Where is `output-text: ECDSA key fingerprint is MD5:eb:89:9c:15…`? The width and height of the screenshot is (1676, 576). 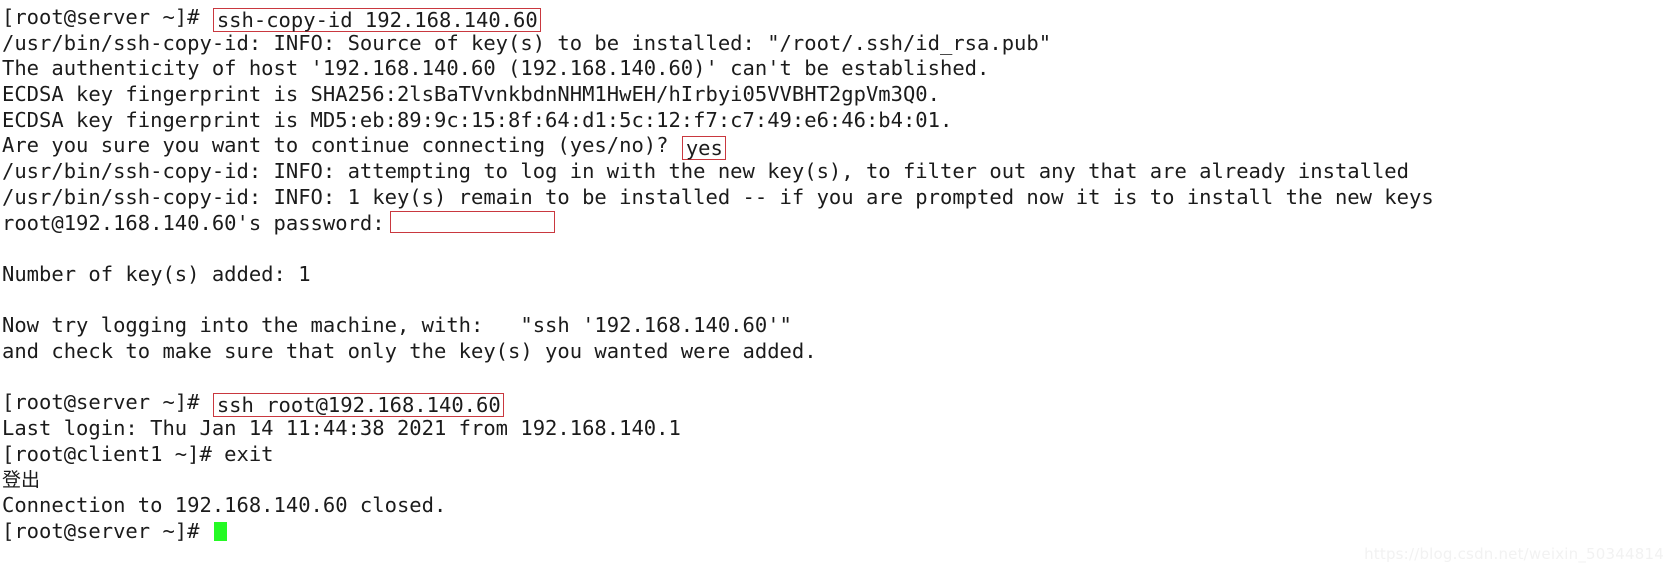
output-text: ECDSA key fingerprint is MD5:eb:89:9c:15… is located at coordinates (477, 119).